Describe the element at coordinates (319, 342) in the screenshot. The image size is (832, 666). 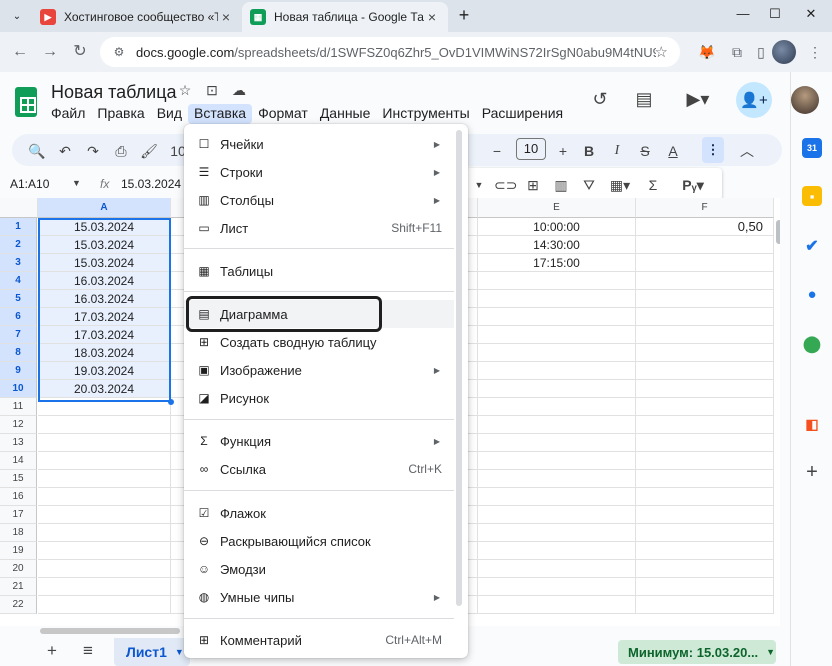
I see `menu-item-pivot-table: ⊞ Создать сводную таблицу` at that location.